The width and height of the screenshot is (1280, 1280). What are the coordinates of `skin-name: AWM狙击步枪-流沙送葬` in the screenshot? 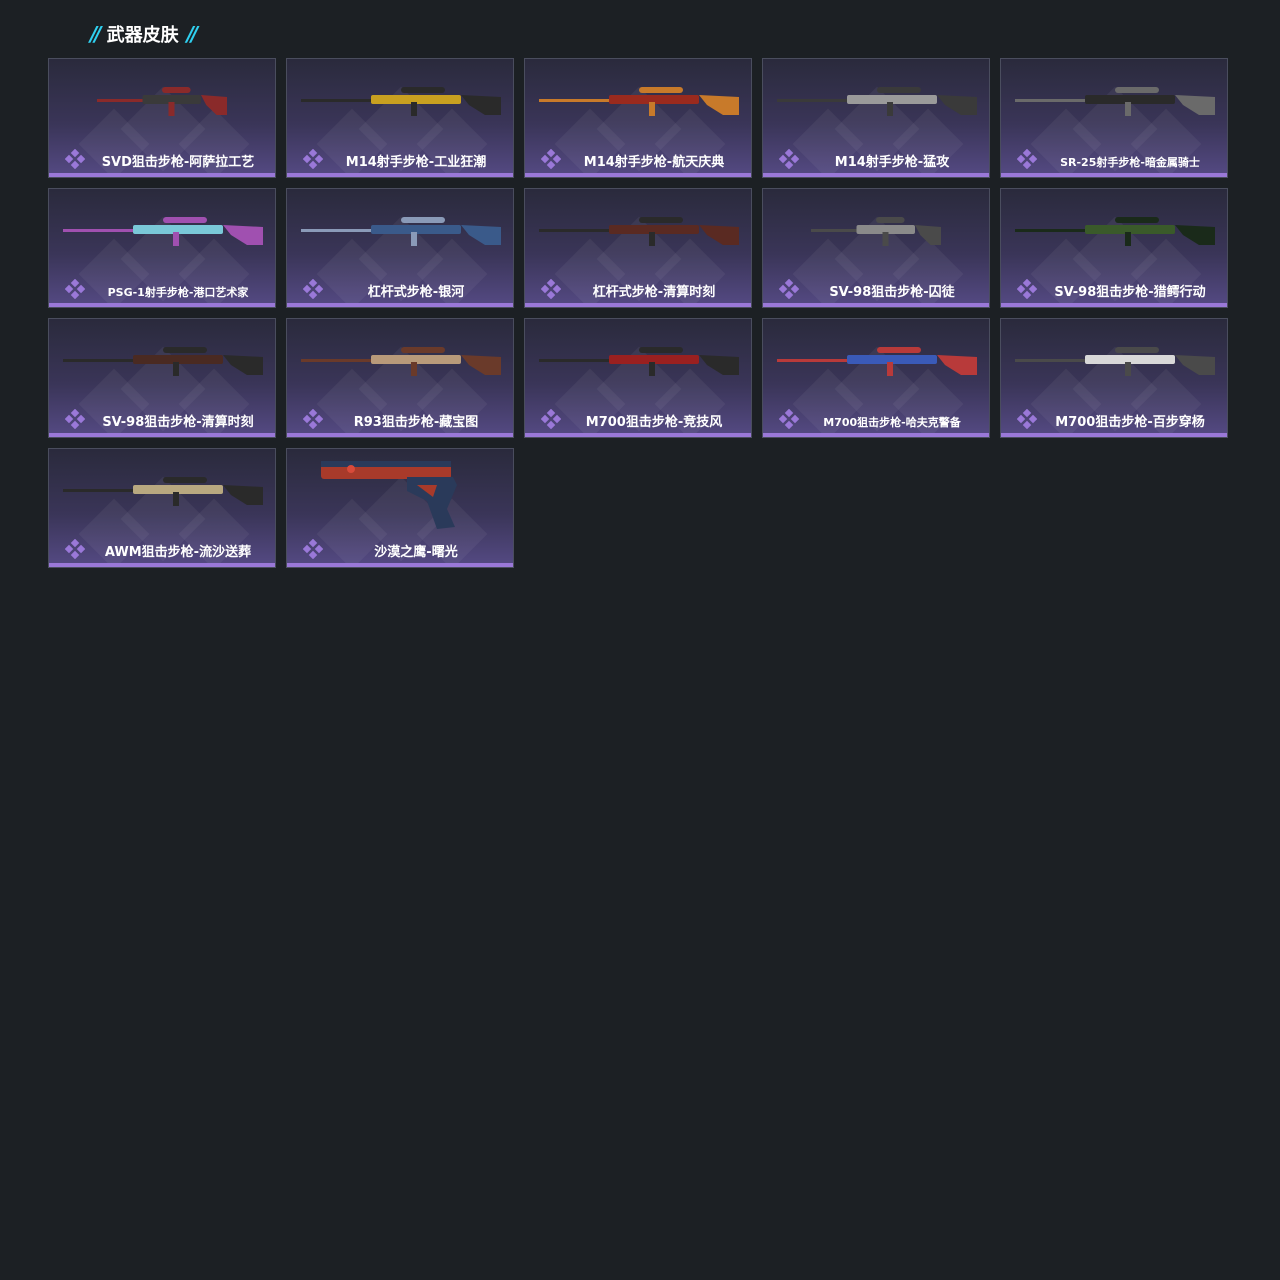 It's located at (178, 552).